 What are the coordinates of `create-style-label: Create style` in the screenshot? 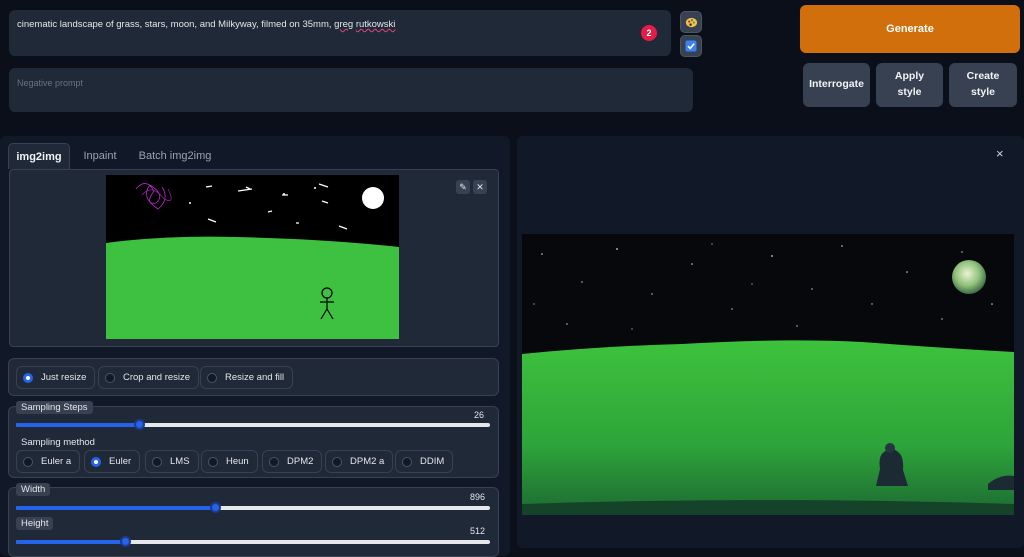 It's located at (983, 85).